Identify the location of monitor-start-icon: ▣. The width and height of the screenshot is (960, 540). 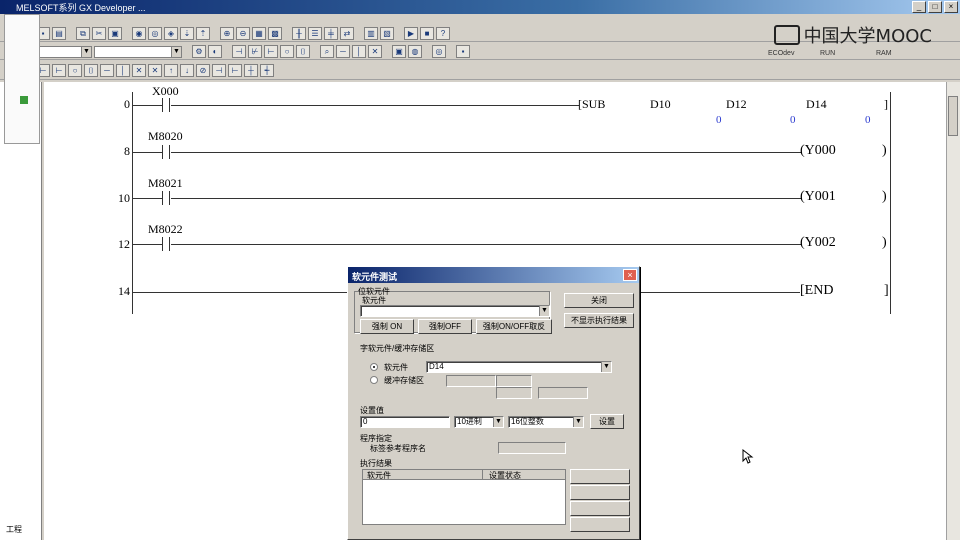
(399, 51).